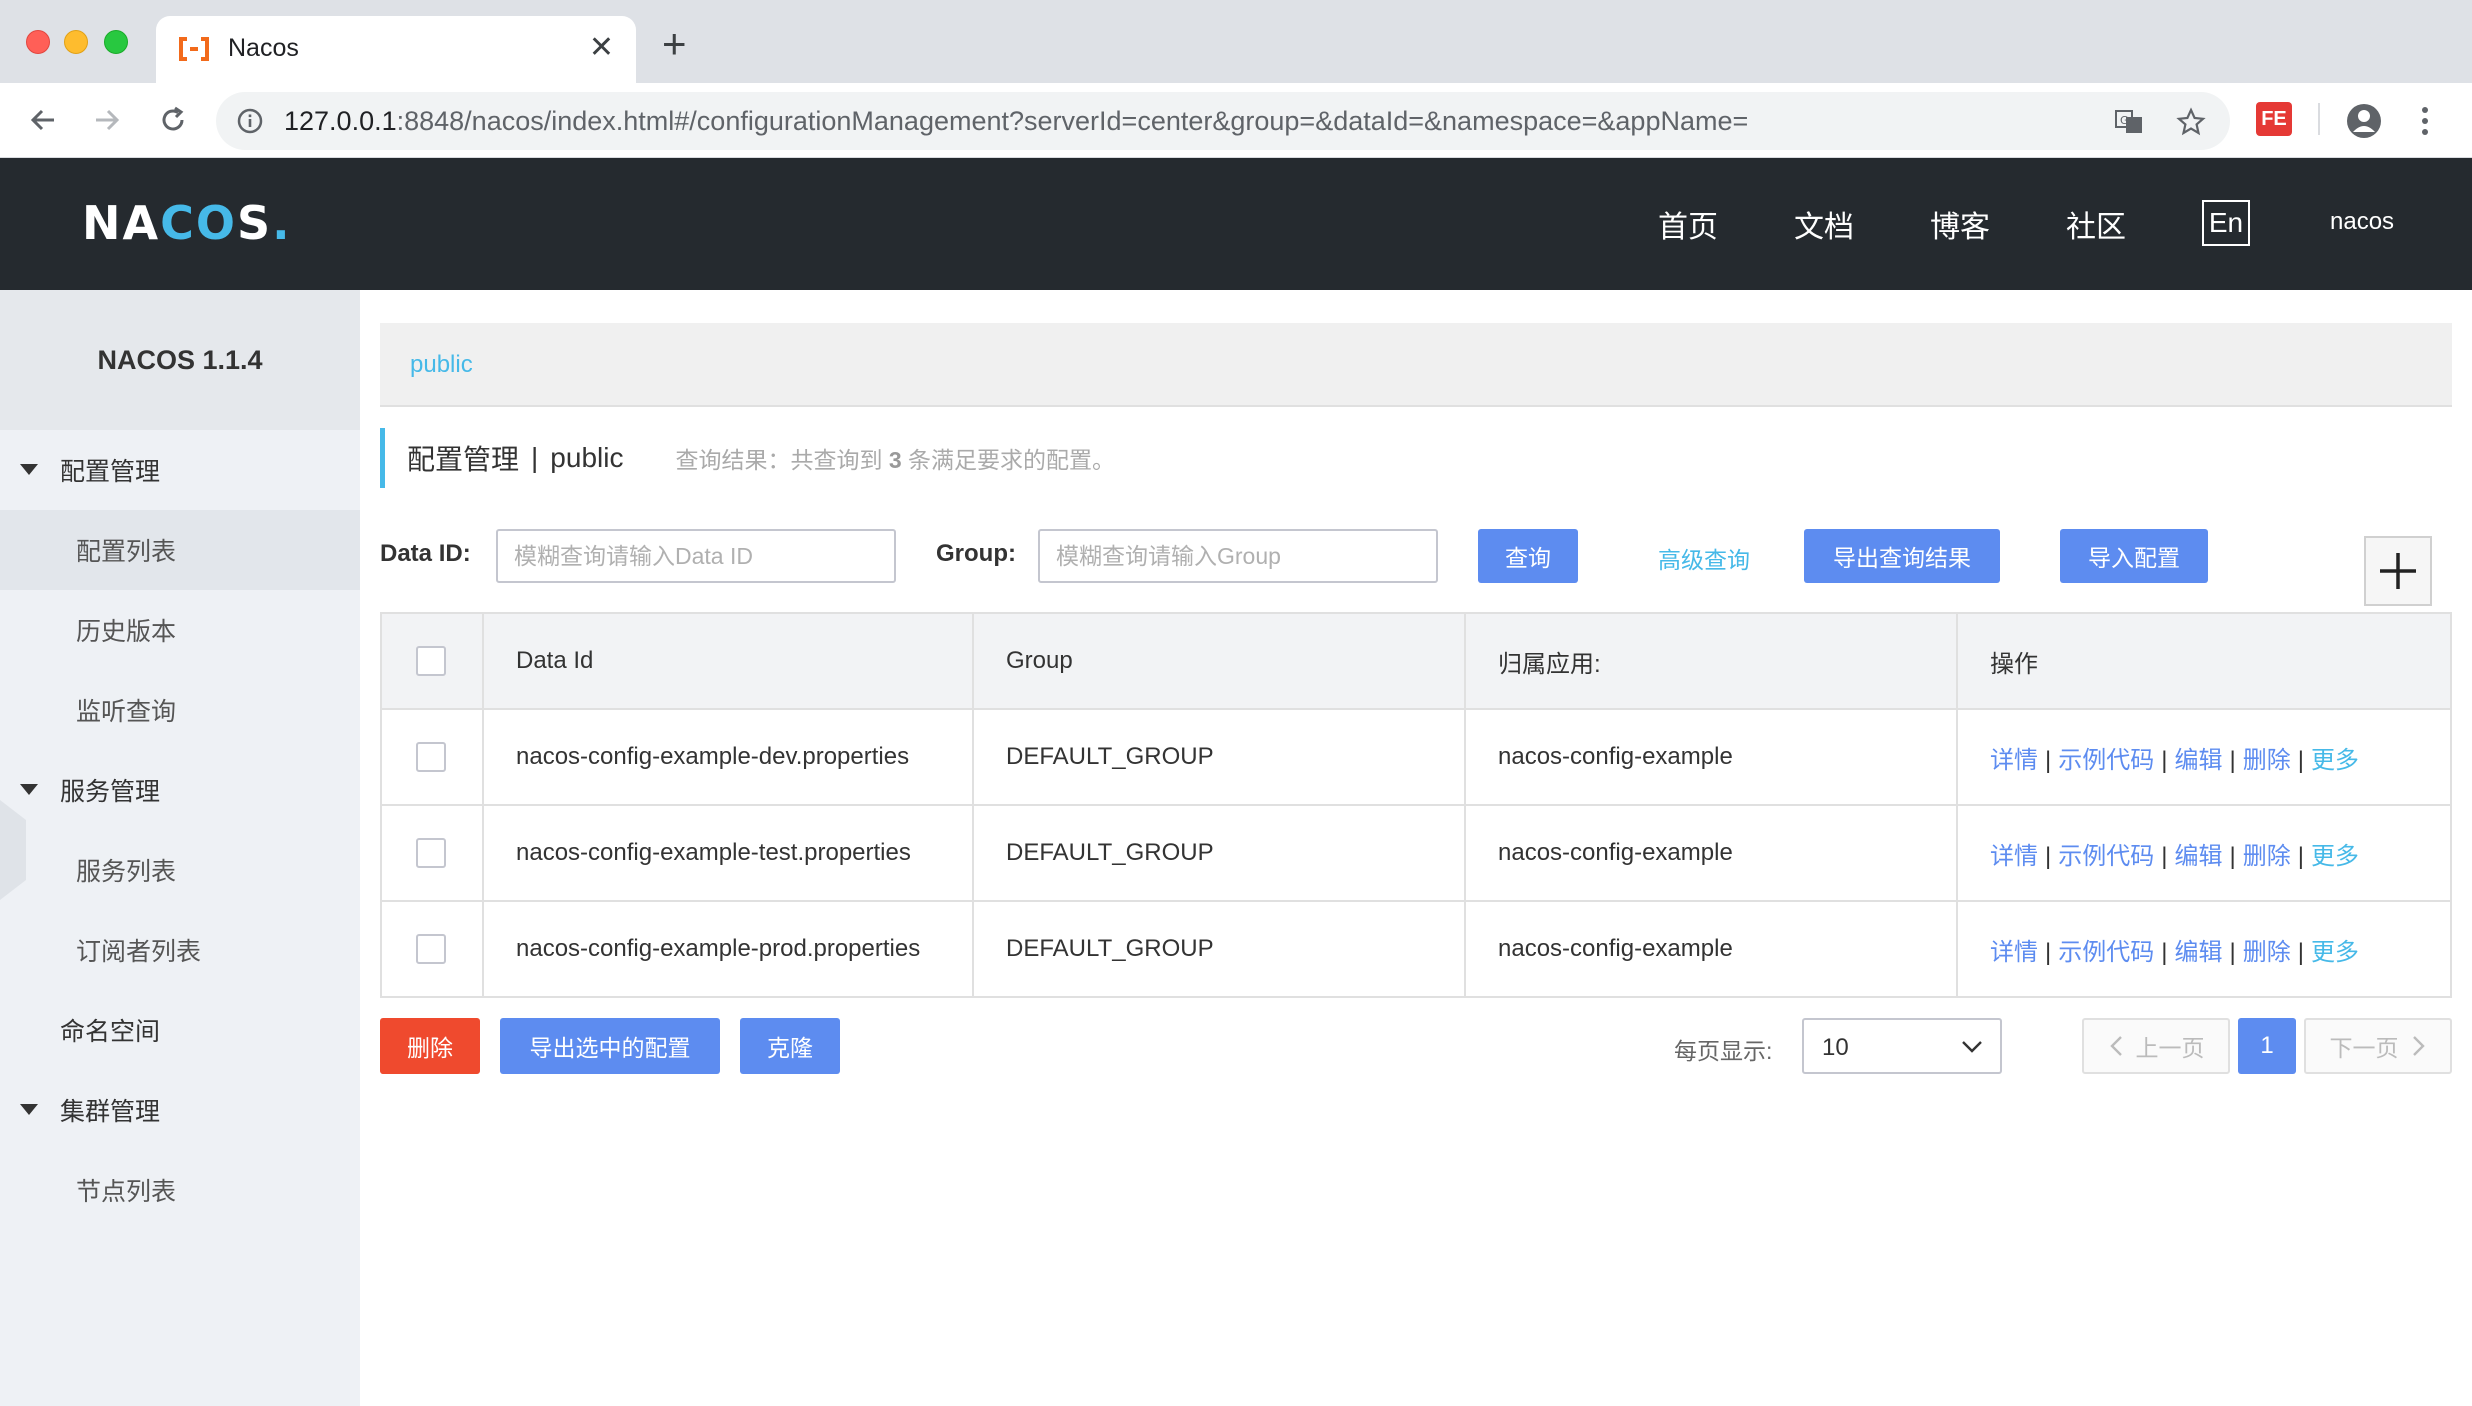 Image resolution: width=2472 pixels, height=1406 pixels. What do you see at coordinates (2378, 1046) in the screenshot?
I see `next-page-button: 下一页` at bounding box center [2378, 1046].